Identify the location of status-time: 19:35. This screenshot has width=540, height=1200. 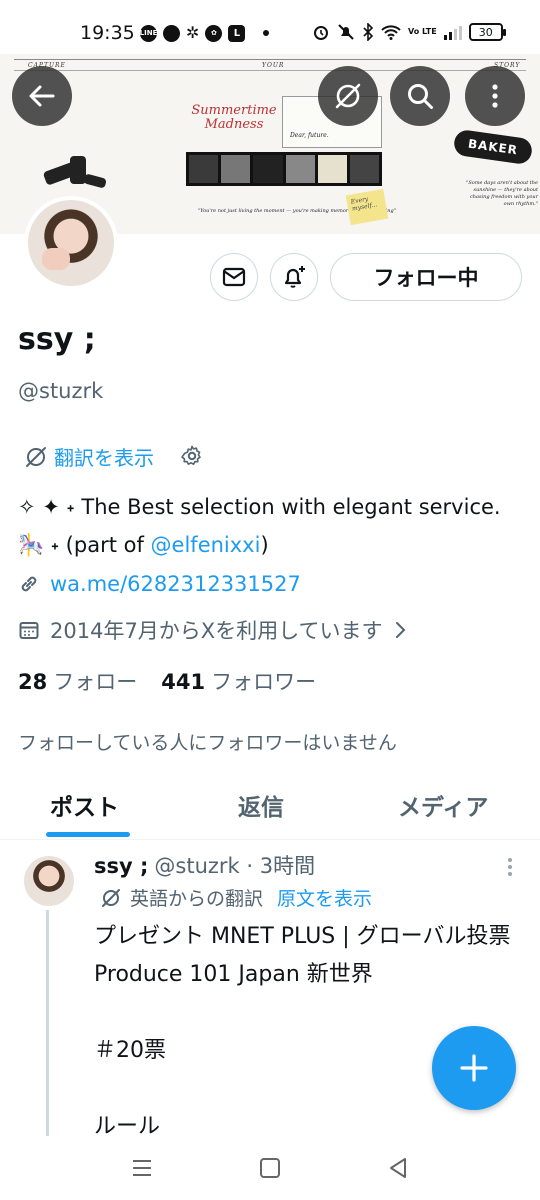
(107, 33).